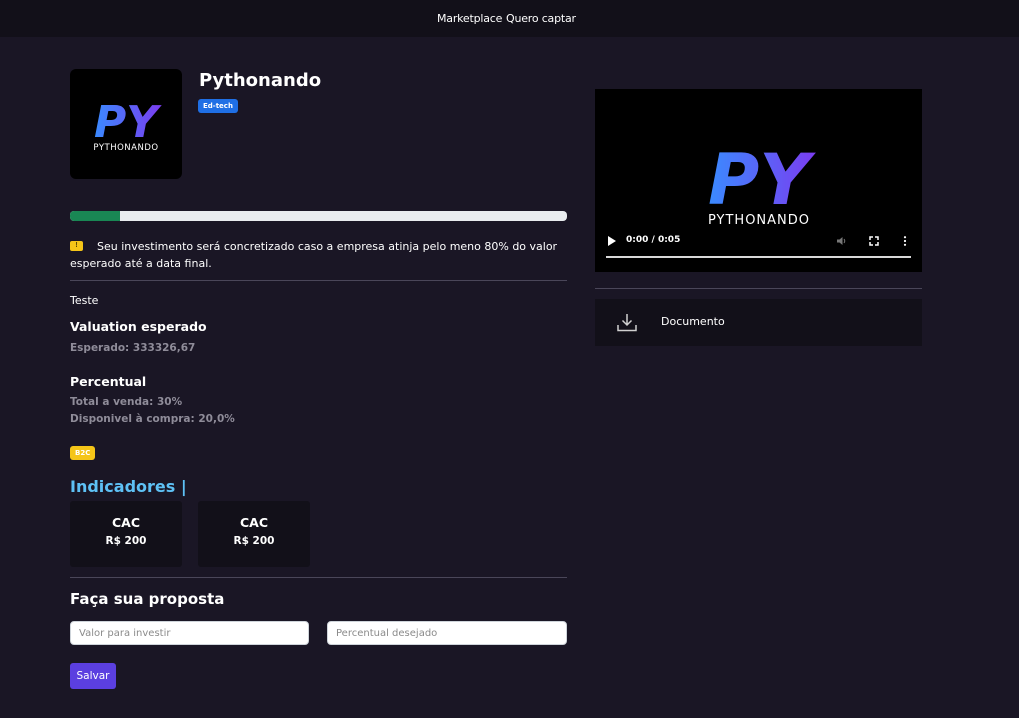 The image size is (1019, 718). Describe the element at coordinates (108, 381) in the screenshot. I see `percentual-title: Percentual` at that location.